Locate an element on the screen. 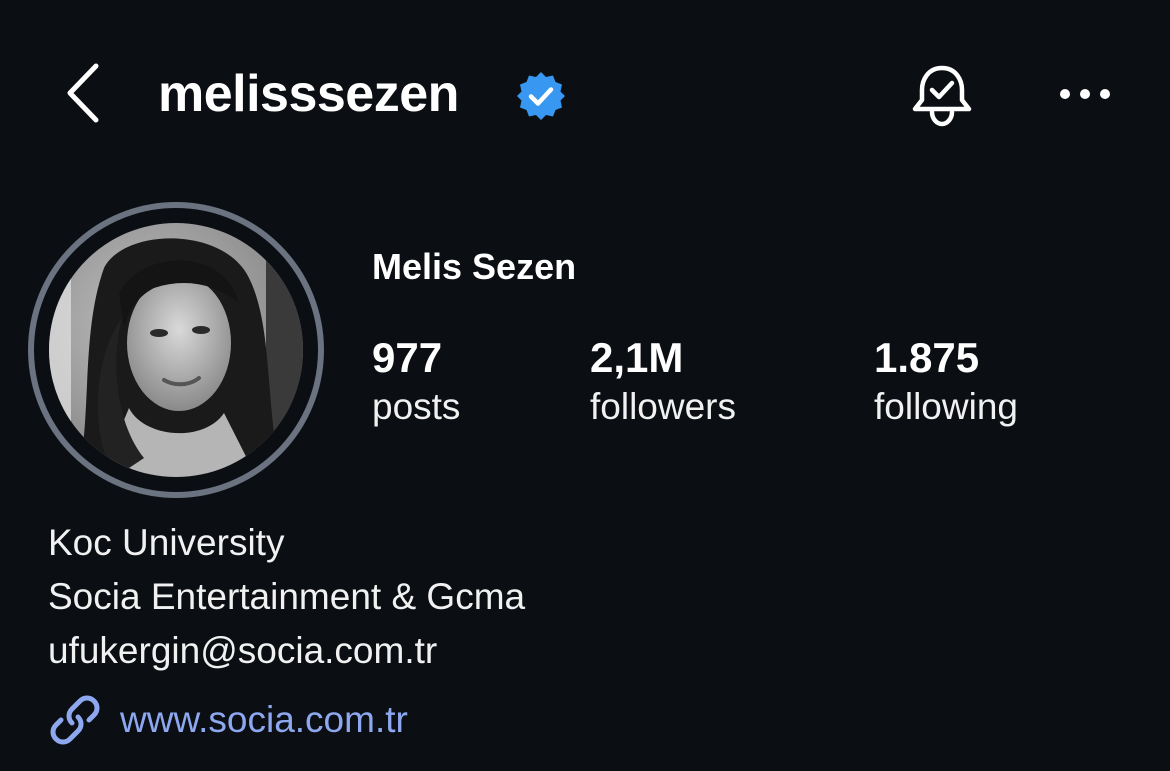 Image resolution: width=1170 pixels, height=771 pixels. more-options-button is located at coordinates (1085, 94).